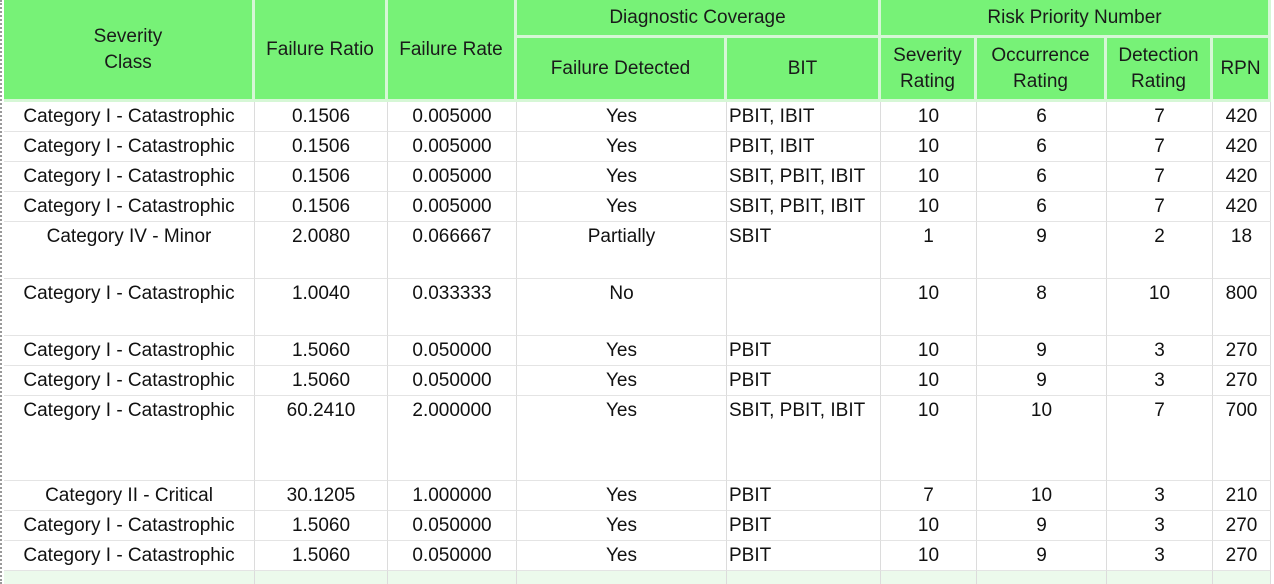 The width and height of the screenshot is (1274, 584). What do you see at coordinates (804, 70) in the screenshot?
I see `header-bit: BIT` at bounding box center [804, 70].